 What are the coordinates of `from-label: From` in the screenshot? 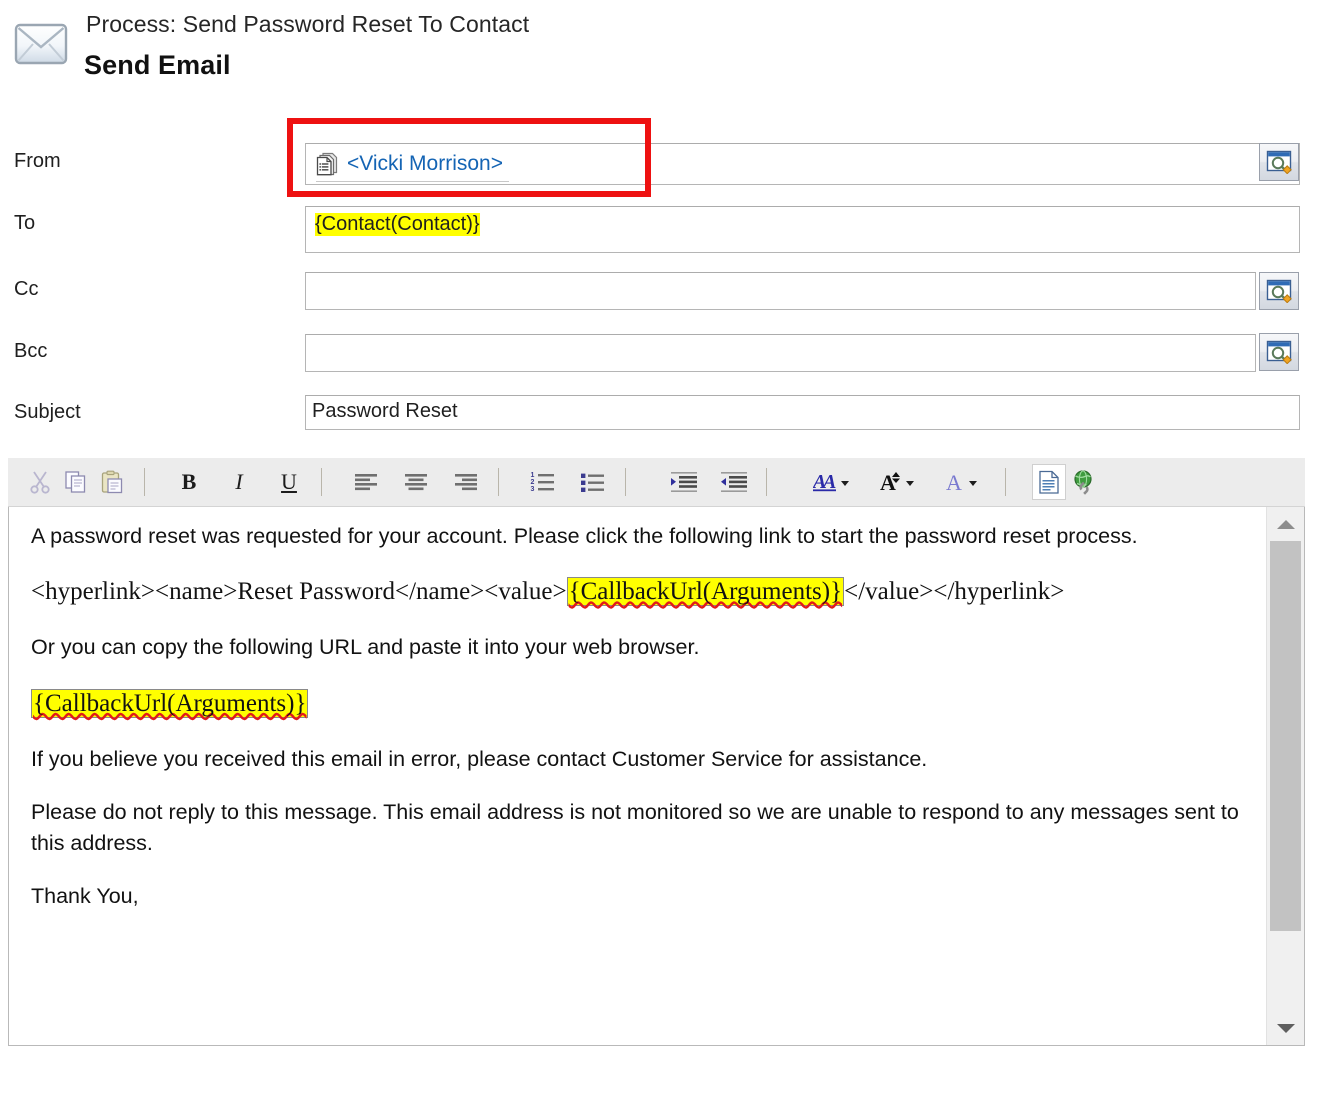 It's located at (37, 161).